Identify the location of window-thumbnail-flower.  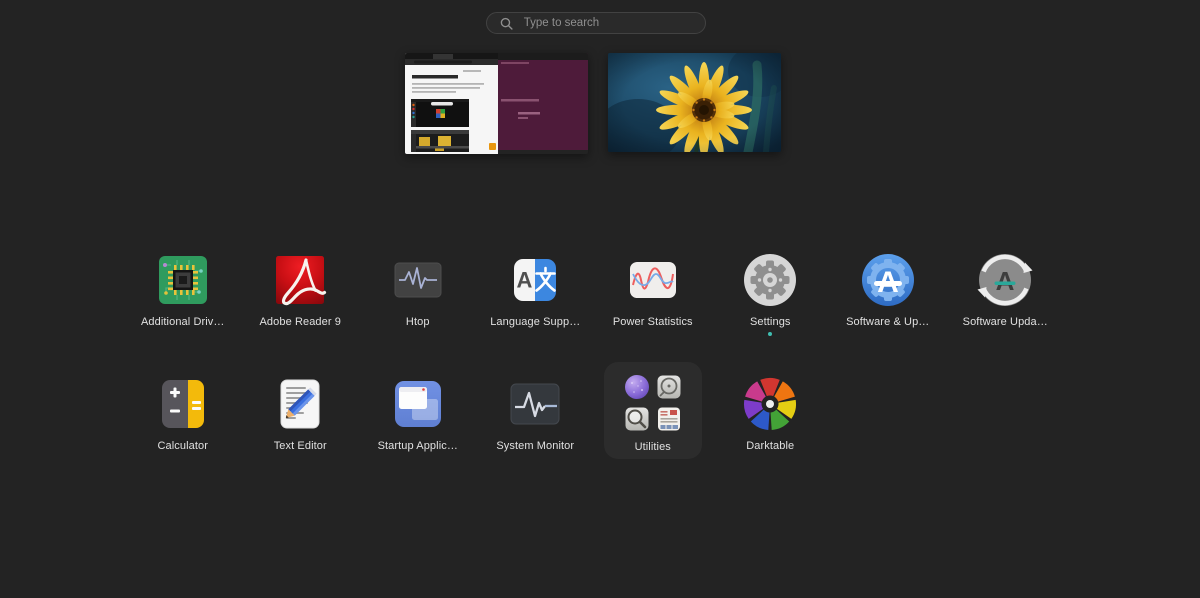
(694, 102).